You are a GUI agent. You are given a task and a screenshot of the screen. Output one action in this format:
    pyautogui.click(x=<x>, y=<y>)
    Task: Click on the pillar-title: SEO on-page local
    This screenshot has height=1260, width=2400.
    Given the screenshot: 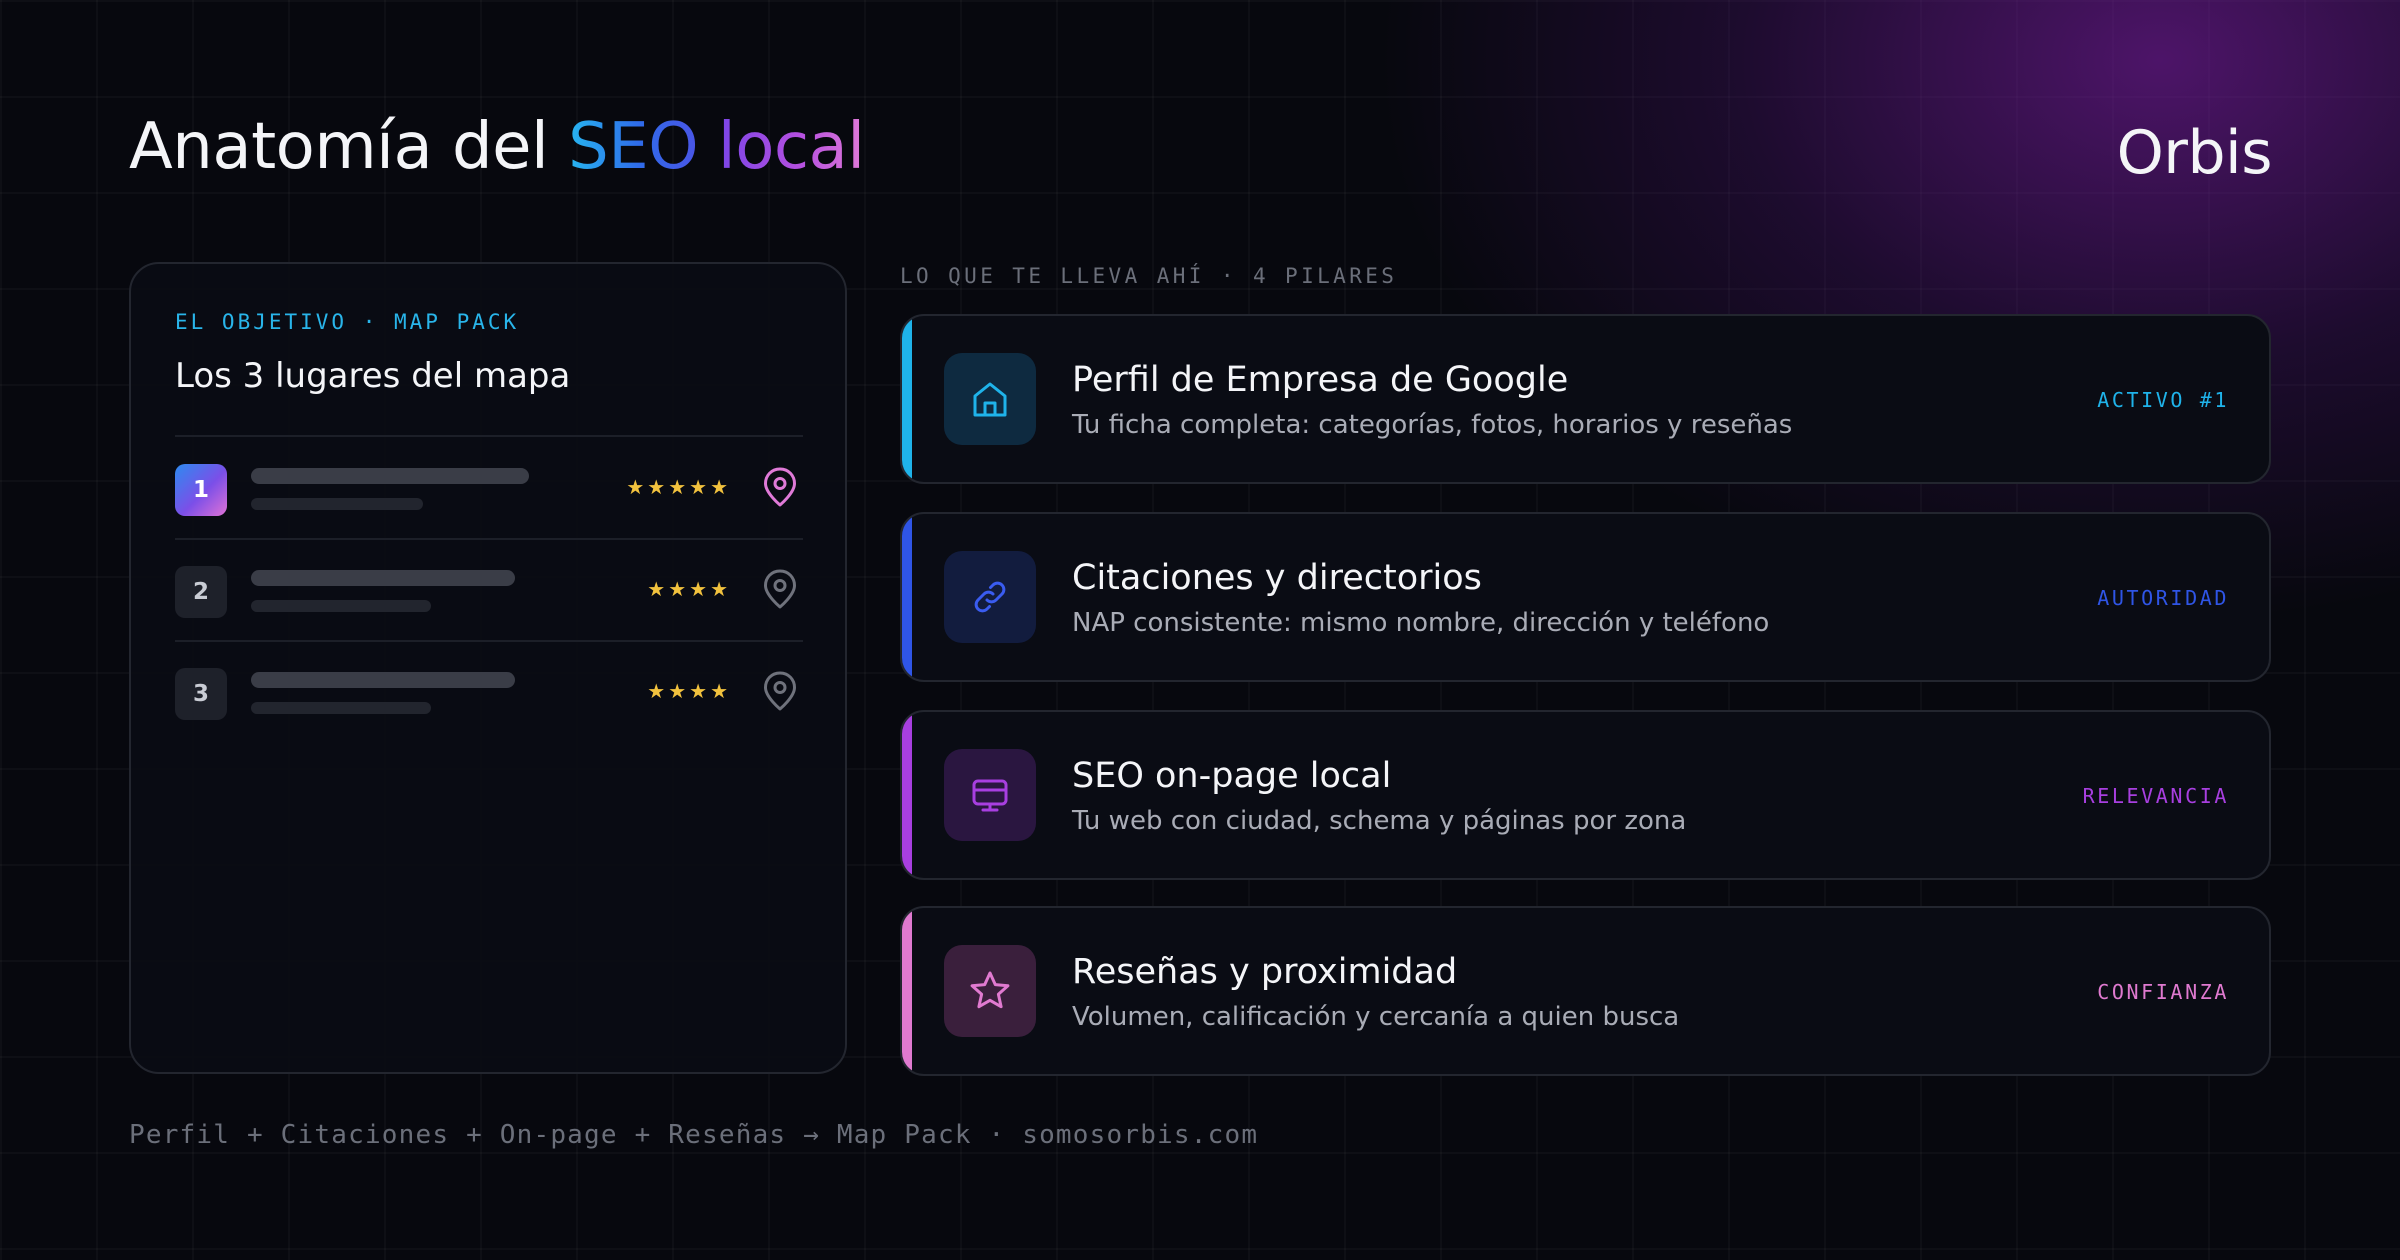 What is the action you would take?
    pyautogui.click(x=1232, y=776)
    